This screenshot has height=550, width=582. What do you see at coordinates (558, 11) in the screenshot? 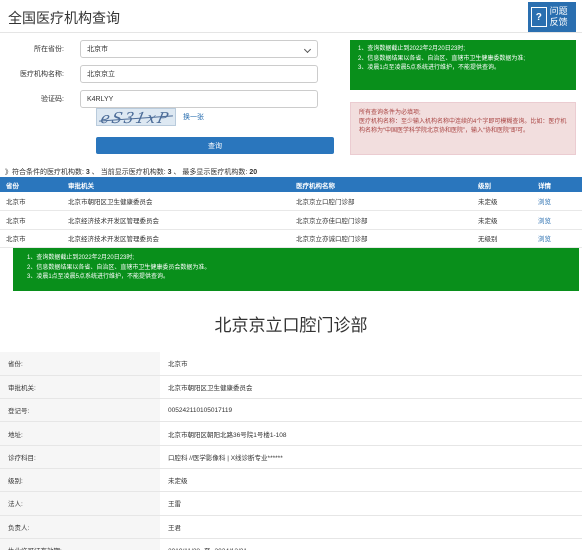
I see `feedback-label-line1: 问题` at bounding box center [558, 11].